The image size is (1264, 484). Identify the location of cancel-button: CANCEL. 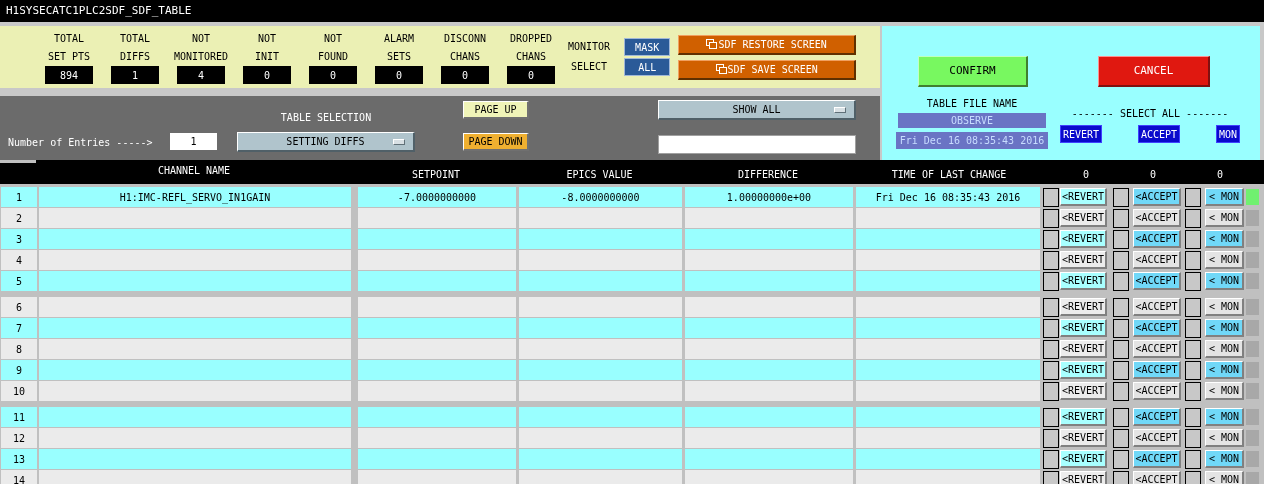
(1154, 71).